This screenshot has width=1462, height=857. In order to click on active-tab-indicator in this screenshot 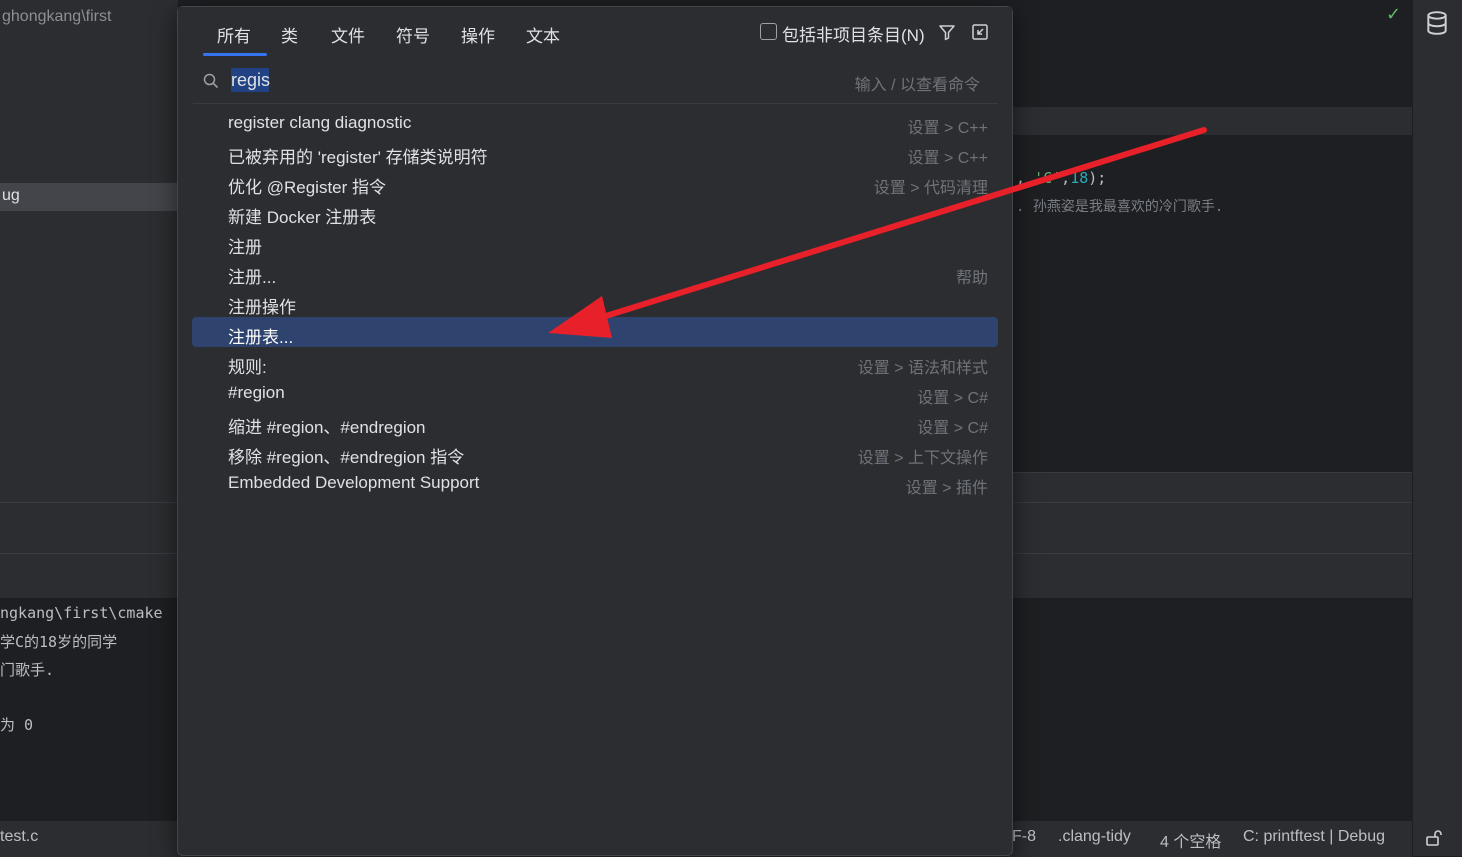, I will do `click(235, 54)`.